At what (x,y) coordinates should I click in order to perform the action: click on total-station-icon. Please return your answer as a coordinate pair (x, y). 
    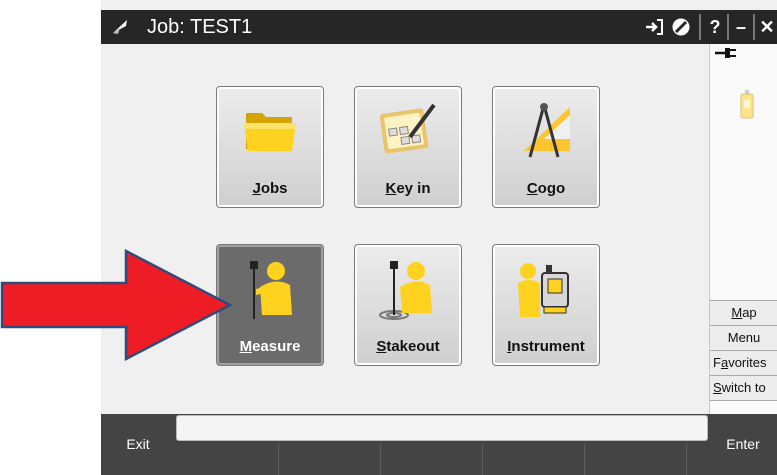
    Looking at the image, I should click on (543, 290).